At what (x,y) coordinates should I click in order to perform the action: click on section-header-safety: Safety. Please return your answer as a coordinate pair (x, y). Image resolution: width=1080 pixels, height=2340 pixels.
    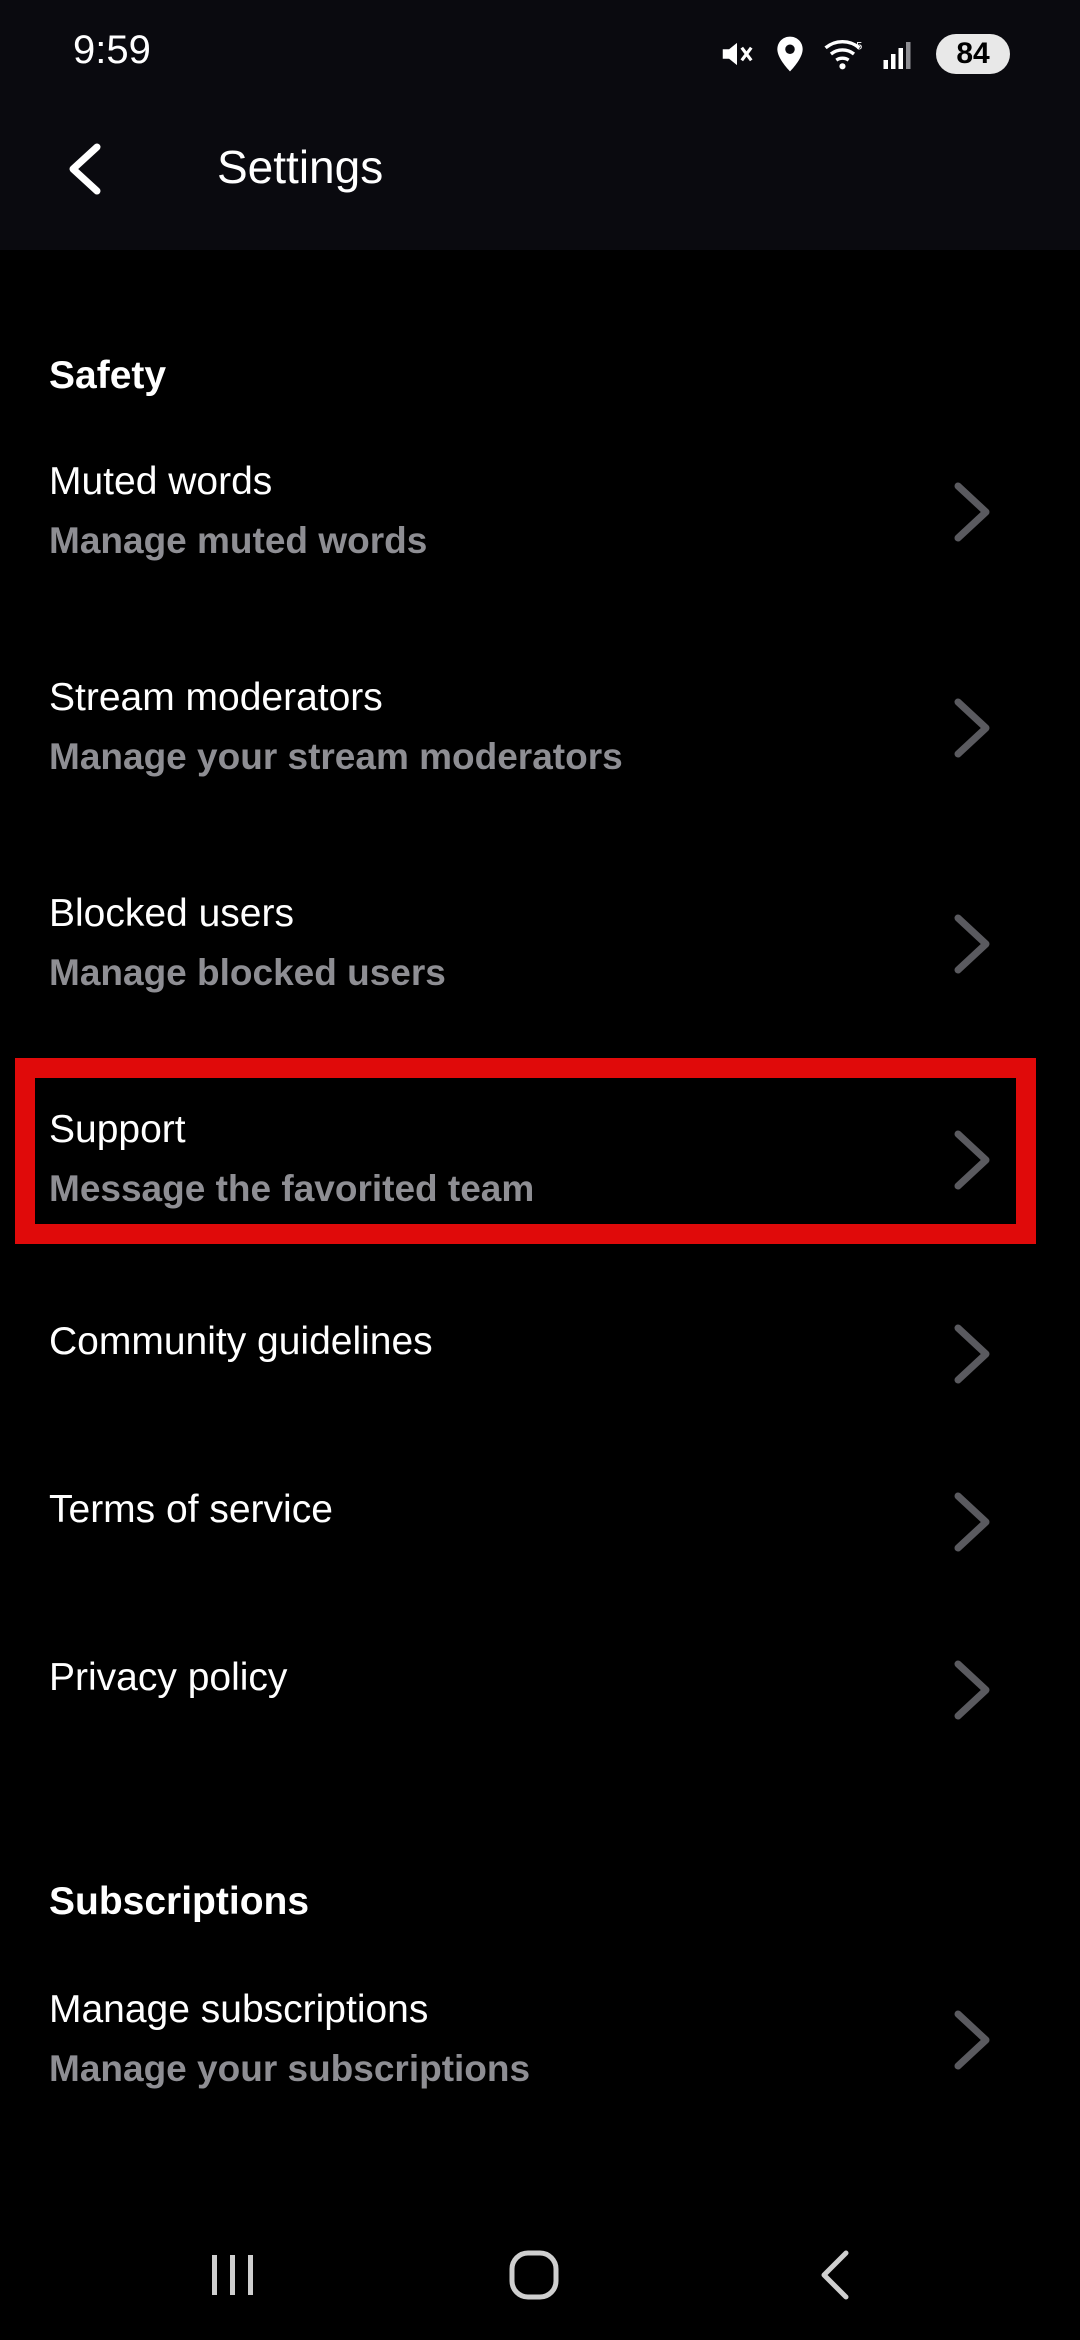
    Looking at the image, I should click on (108, 375).